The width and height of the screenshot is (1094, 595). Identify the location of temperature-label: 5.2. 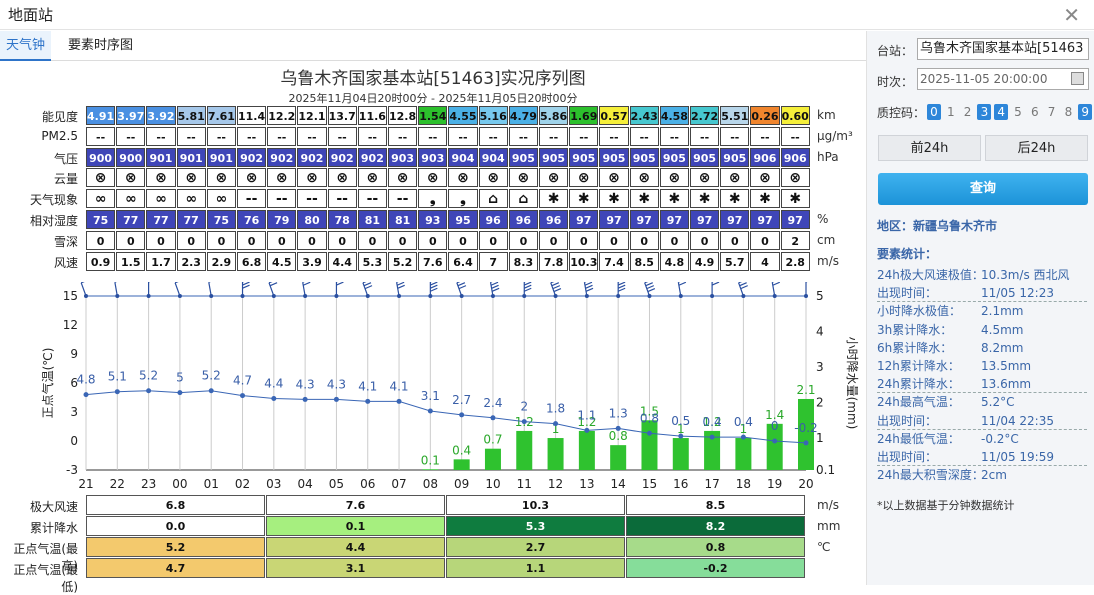
(148, 376).